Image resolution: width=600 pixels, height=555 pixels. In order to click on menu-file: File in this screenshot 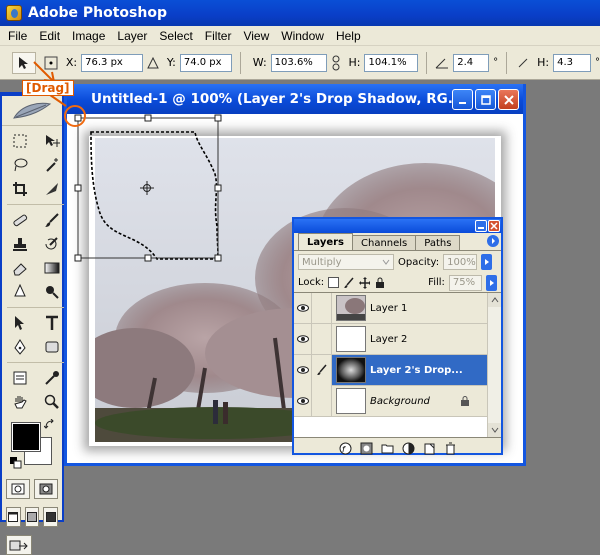, I will do `click(17, 36)`.